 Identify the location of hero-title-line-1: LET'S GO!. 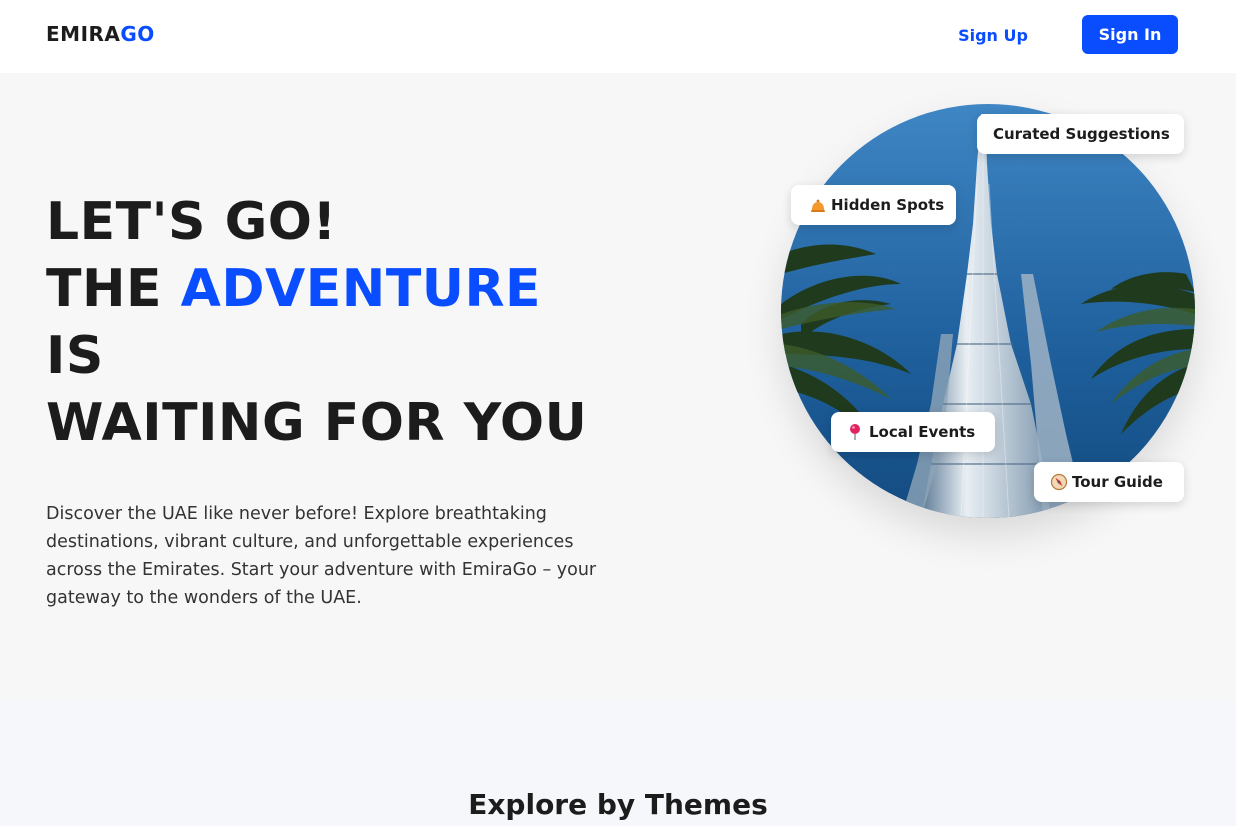
(191, 222).